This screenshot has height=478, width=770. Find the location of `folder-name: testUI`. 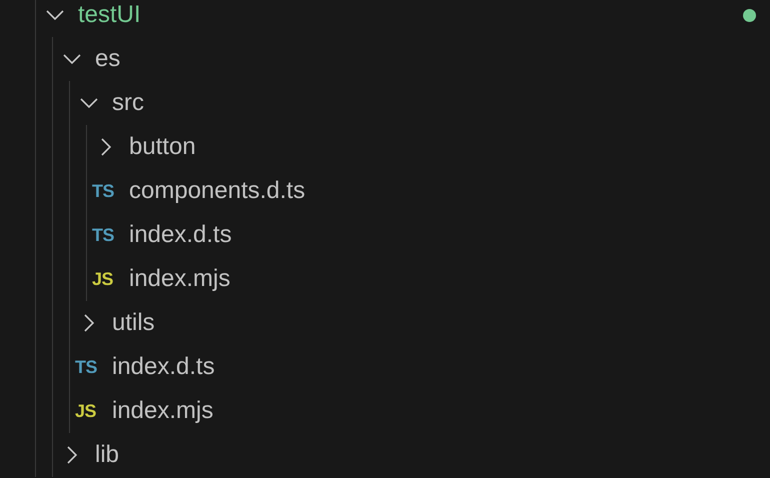

folder-name: testUI is located at coordinates (109, 15).